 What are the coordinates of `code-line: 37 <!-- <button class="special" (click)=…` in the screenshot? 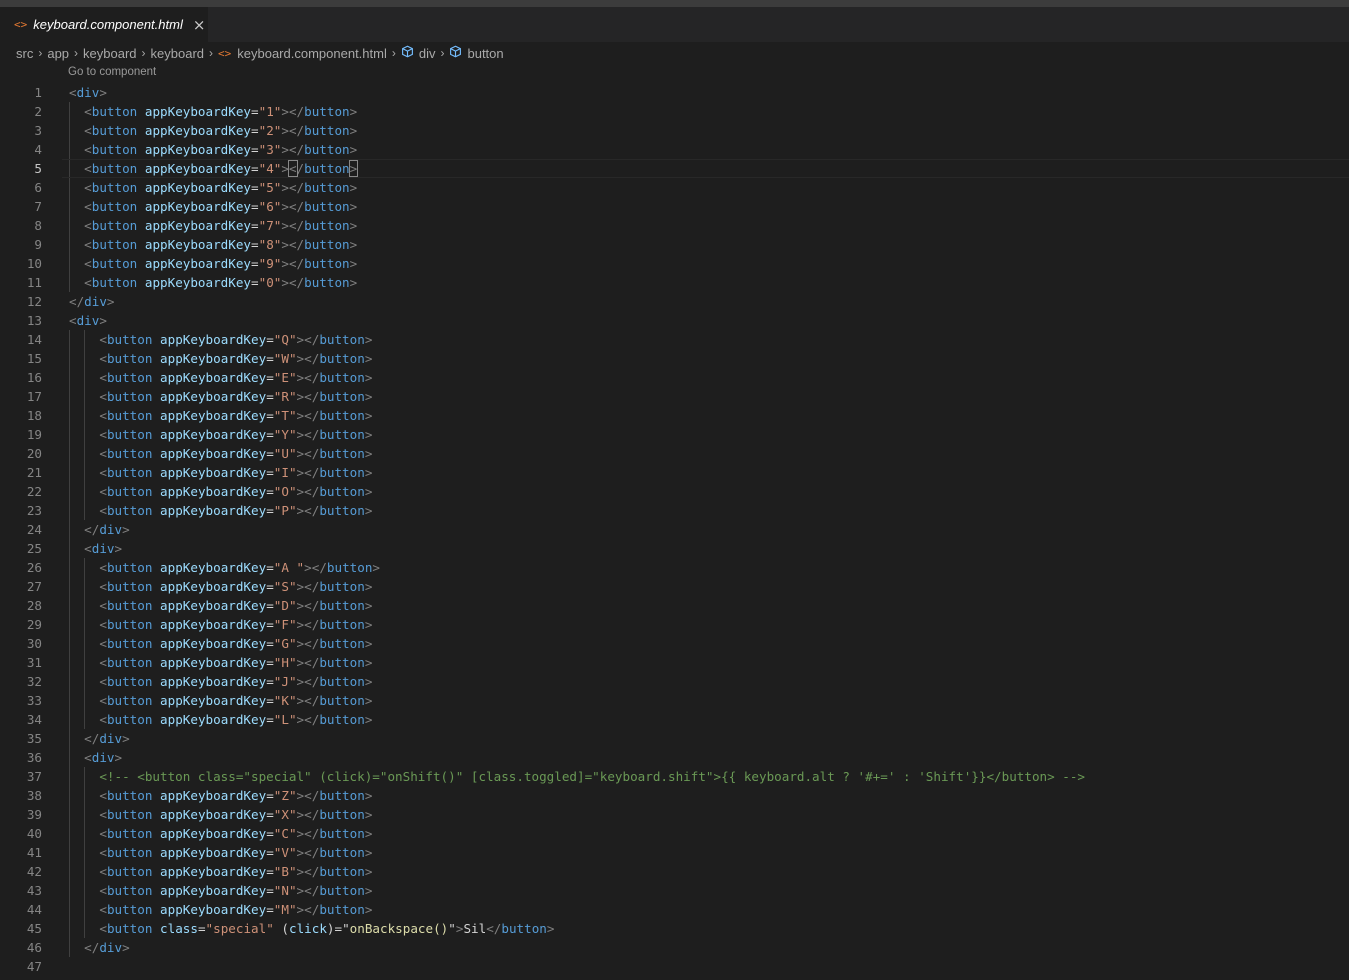 It's located at (674, 776).